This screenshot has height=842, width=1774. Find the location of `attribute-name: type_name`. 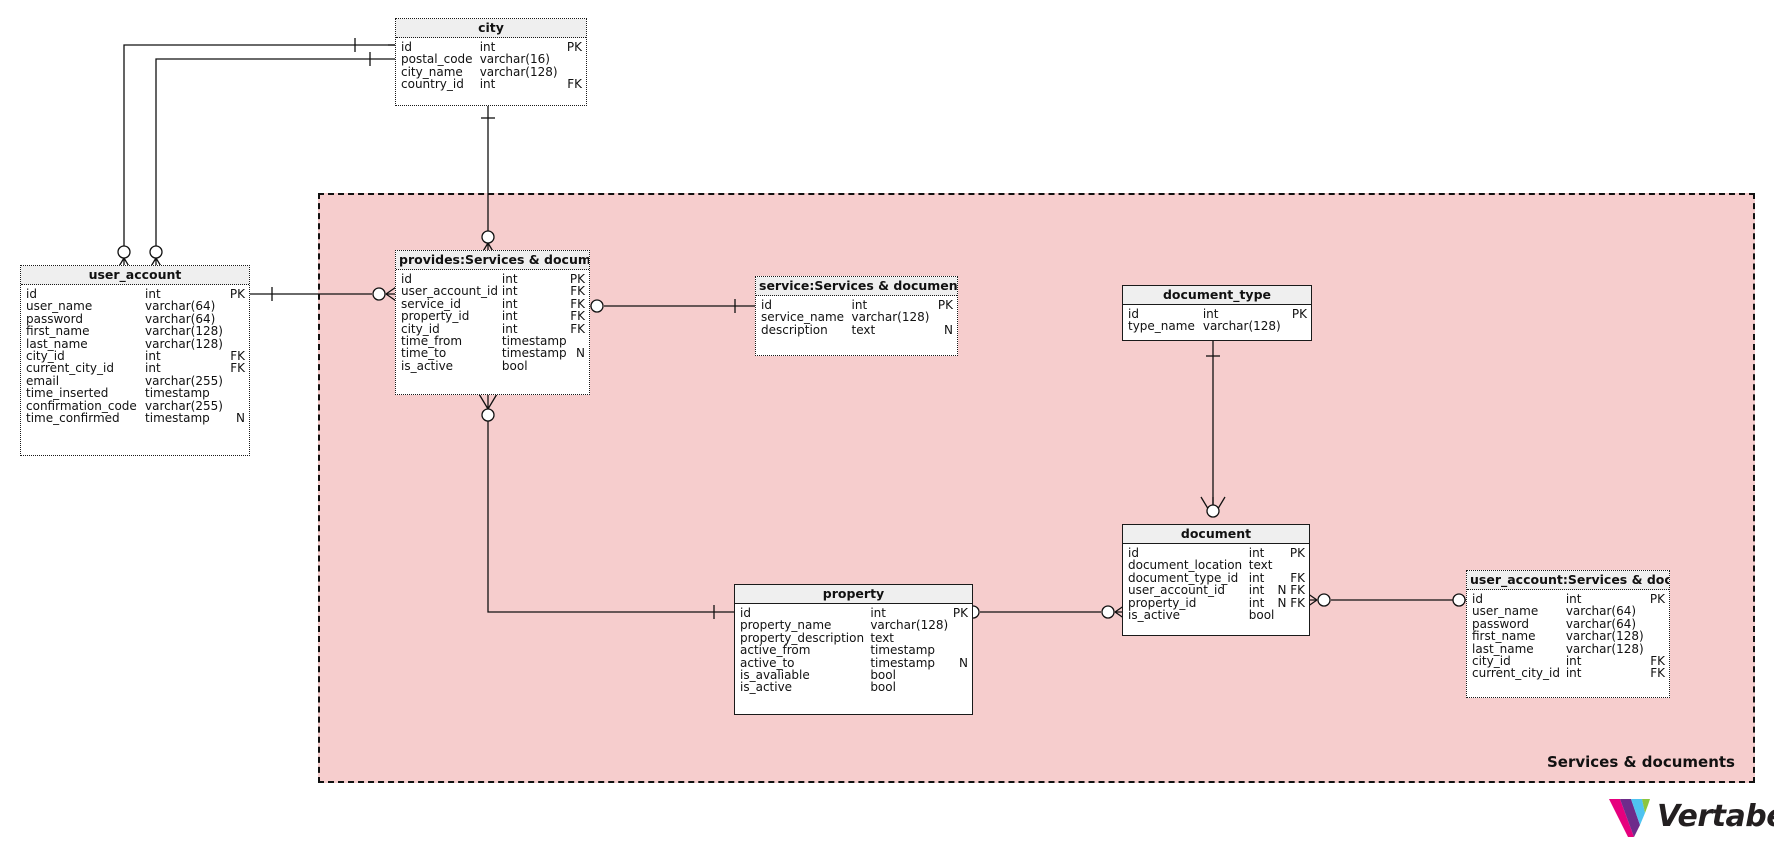

attribute-name: type_name is located at coordinates (1161, 326).